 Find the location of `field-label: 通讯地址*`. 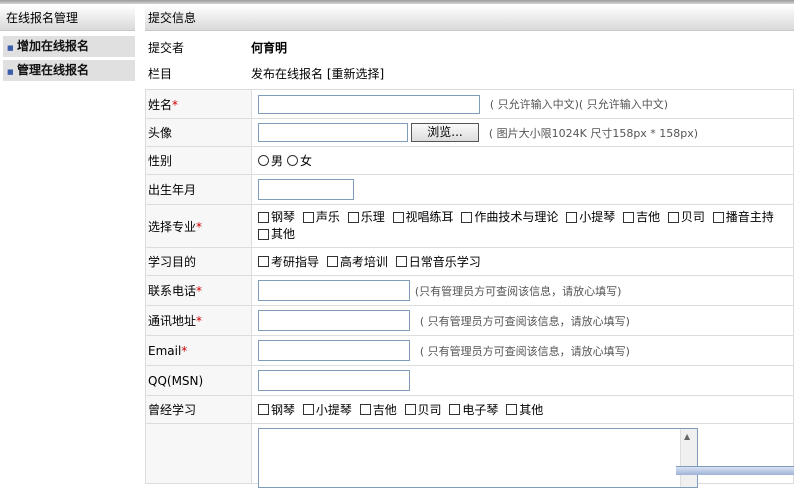

field-label: 通讯地址* is located at coordinates (198, 320).